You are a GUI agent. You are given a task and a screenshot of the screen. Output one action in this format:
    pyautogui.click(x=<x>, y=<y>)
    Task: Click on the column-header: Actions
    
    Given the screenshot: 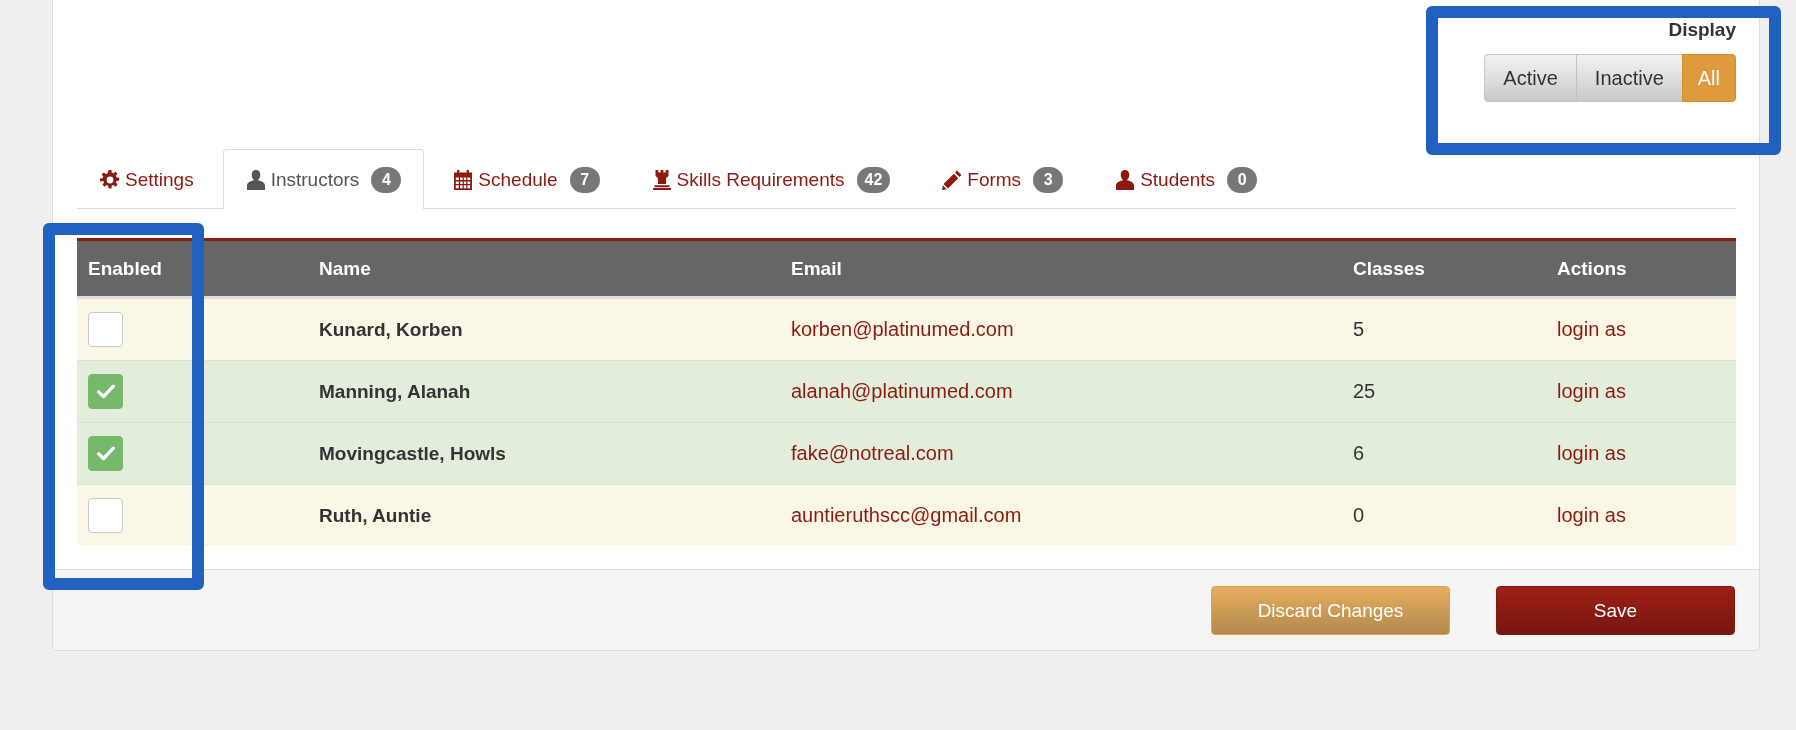 What is the action you would take?
    pyautogui.click(x=1592, y=268)
    